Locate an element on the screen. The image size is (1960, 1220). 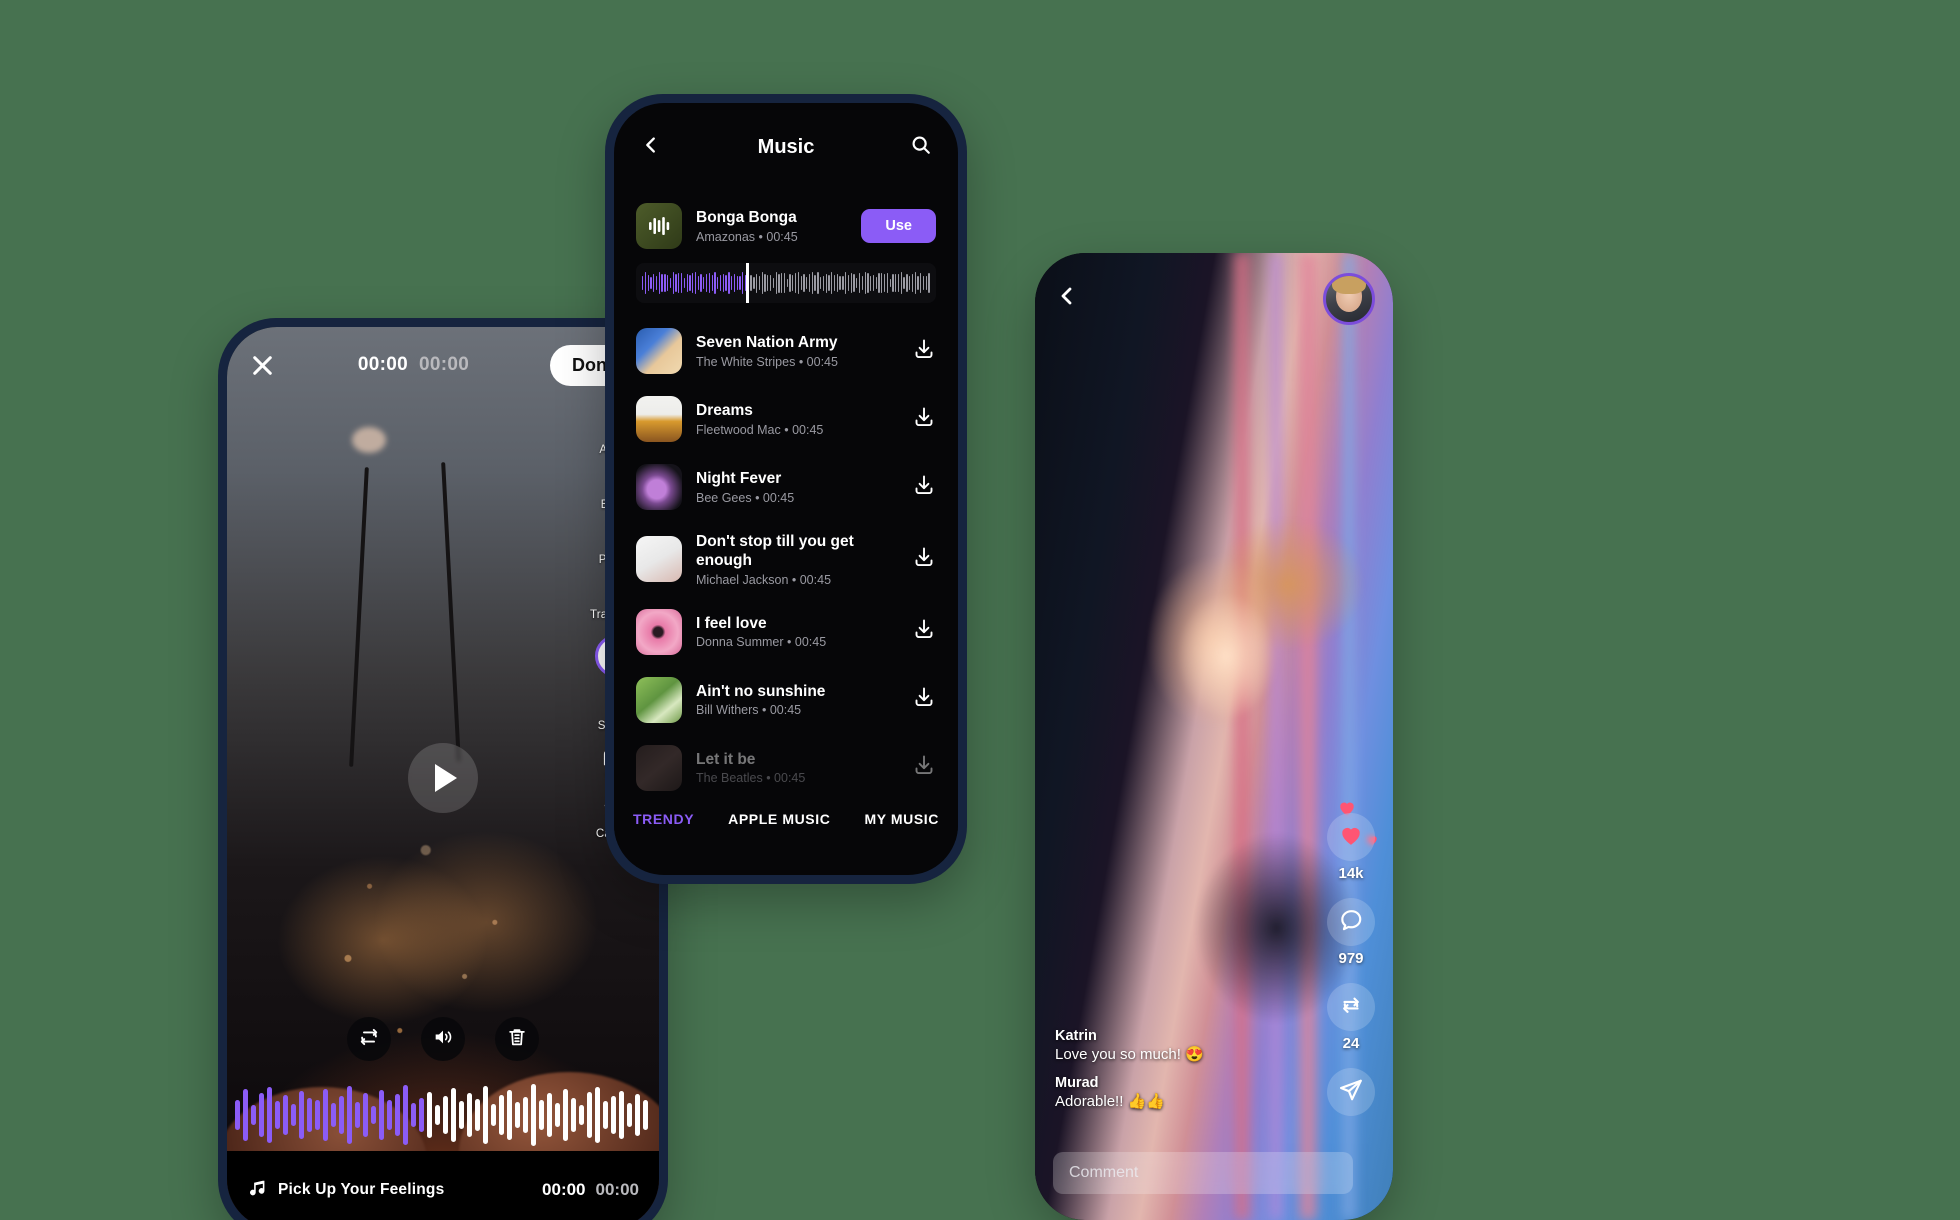
music-track-row: Dreams Fleetwood Mac • 00:45 is located at coordinates (786, 419).